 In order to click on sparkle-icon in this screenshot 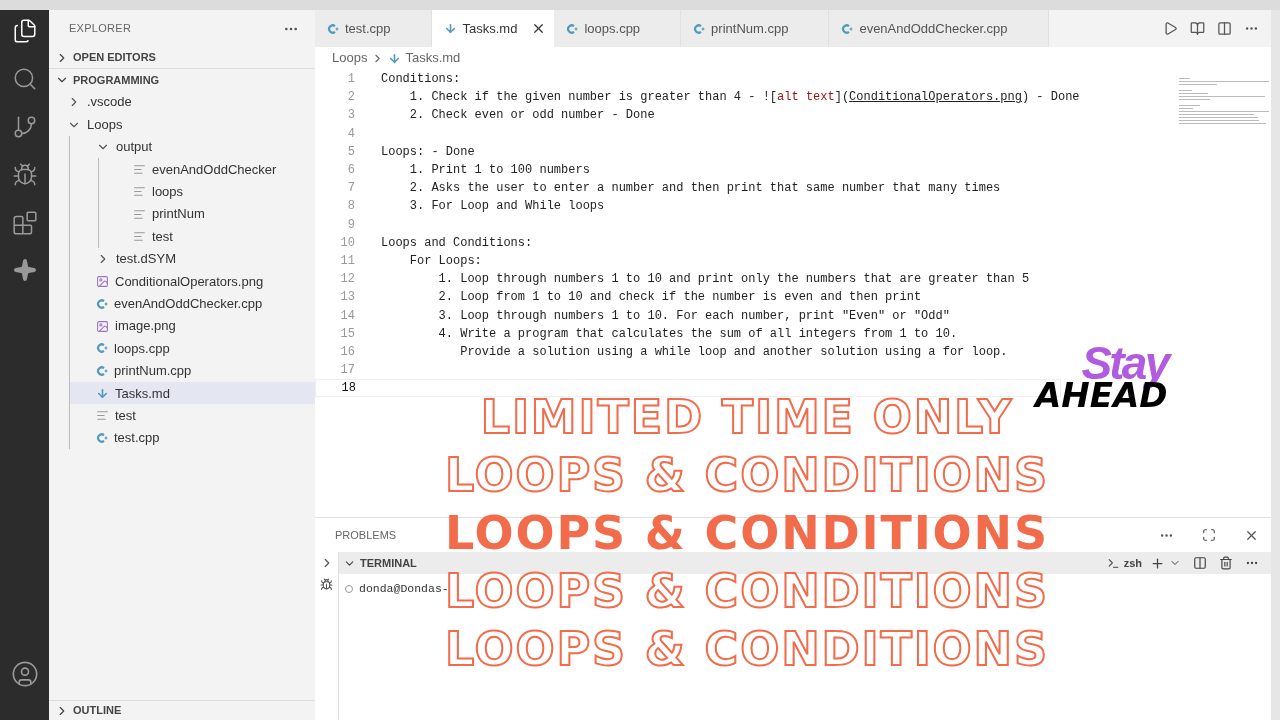, I will do `click(24, 270)`.